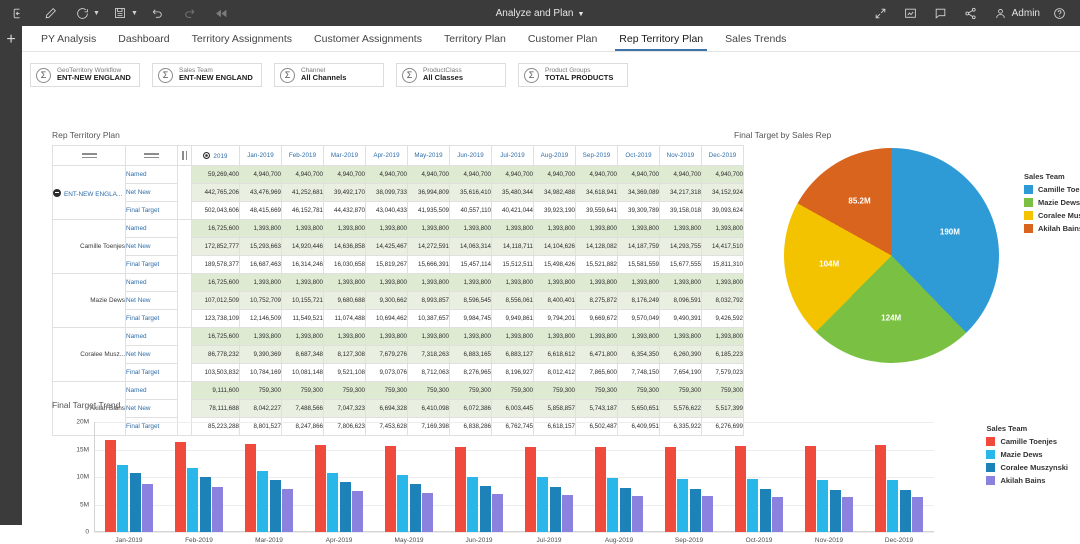 This screenshot has height=544, width=1080. What do you see at coordinates (216, 373) in the screenshot?
I see `data-cell: 103,503,832` at bounding box center [216, 373].